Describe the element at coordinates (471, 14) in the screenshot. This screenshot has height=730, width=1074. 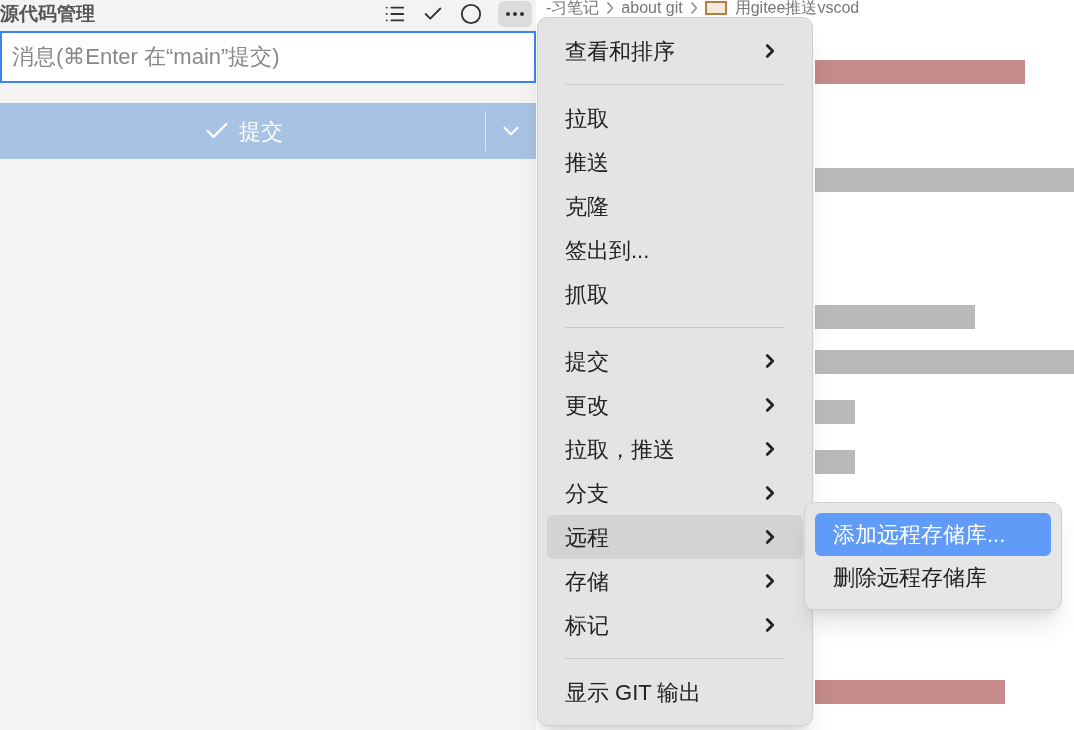
I see `circle-icon` at that location.